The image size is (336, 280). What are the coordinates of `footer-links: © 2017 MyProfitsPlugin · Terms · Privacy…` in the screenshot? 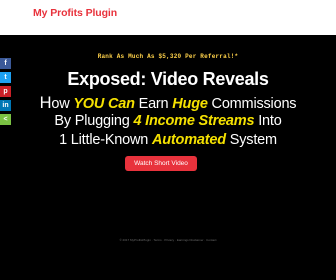 It's located at (168, 240).